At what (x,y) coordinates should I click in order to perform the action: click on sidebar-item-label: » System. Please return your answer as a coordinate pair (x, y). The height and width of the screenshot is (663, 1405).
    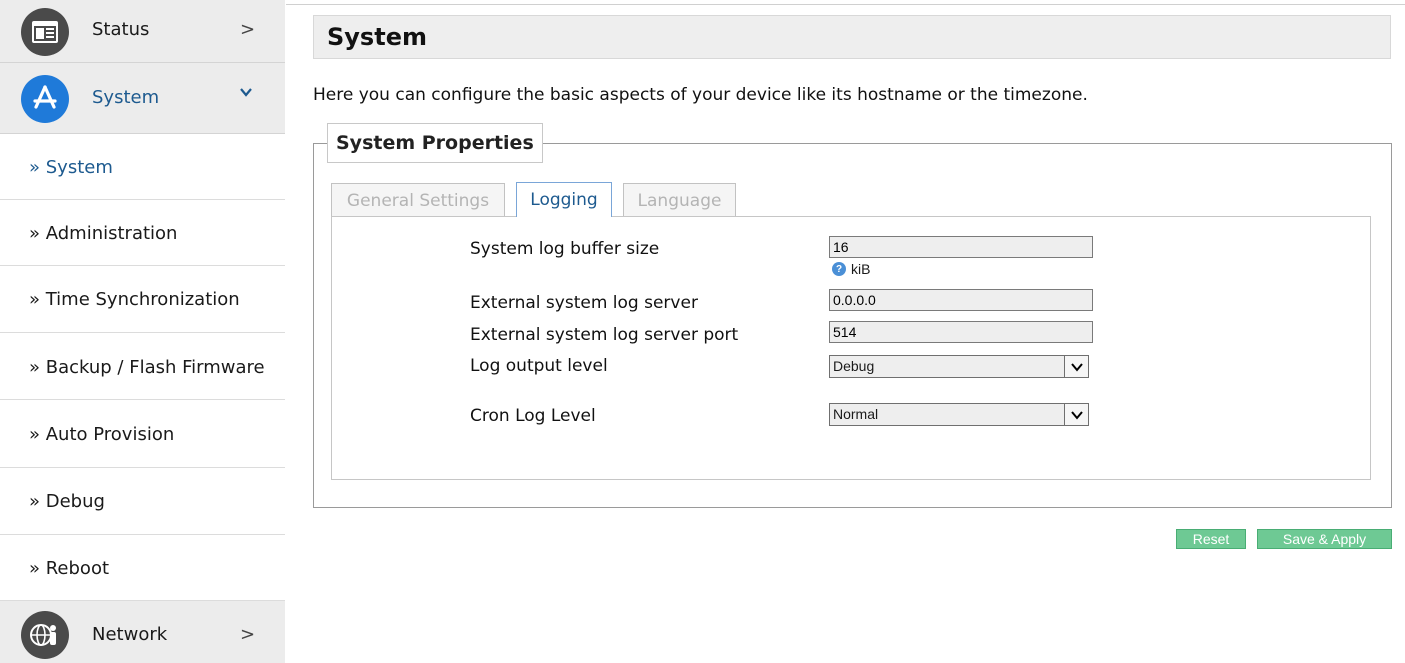
    Looking at the image, I should click on (71, 167).